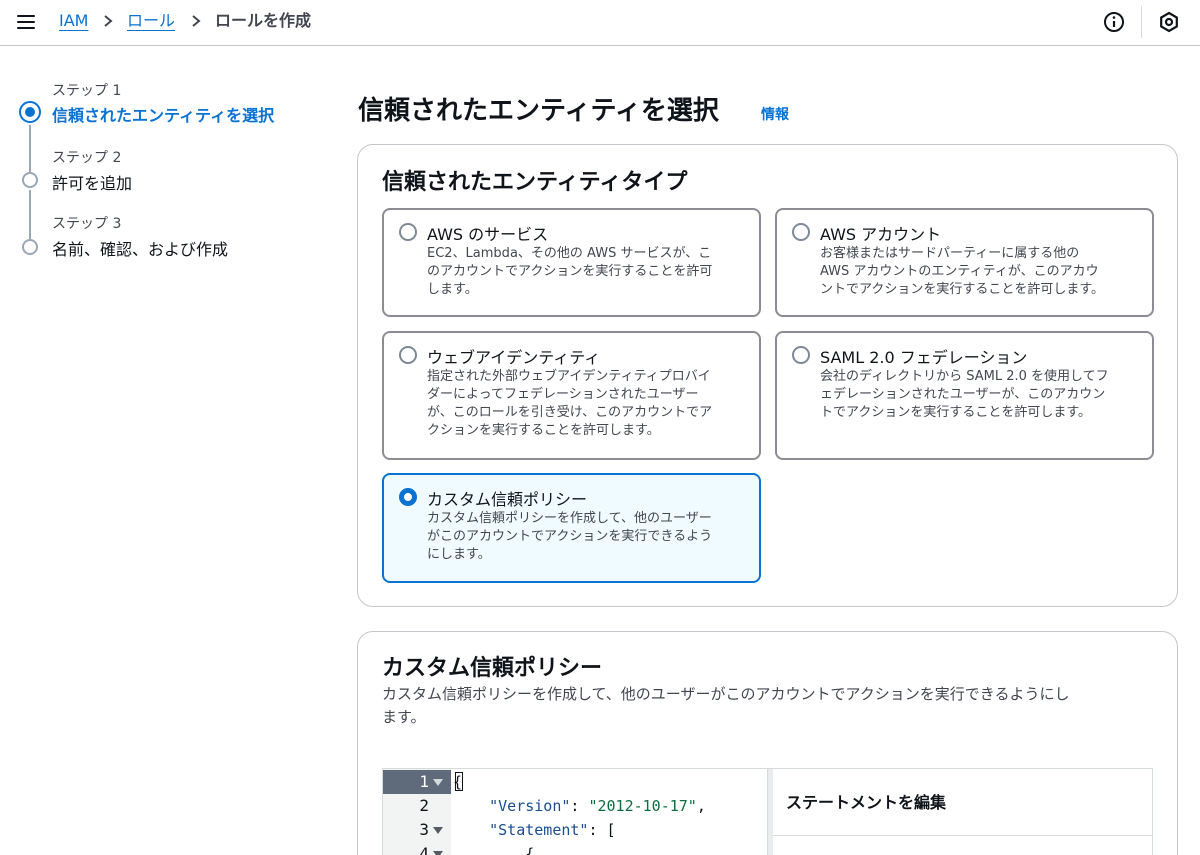  What do you see at coordinates (87, 224) in the screenshot?
I see `step-3-label: ステップ 3` at bounding box center [87, 224].